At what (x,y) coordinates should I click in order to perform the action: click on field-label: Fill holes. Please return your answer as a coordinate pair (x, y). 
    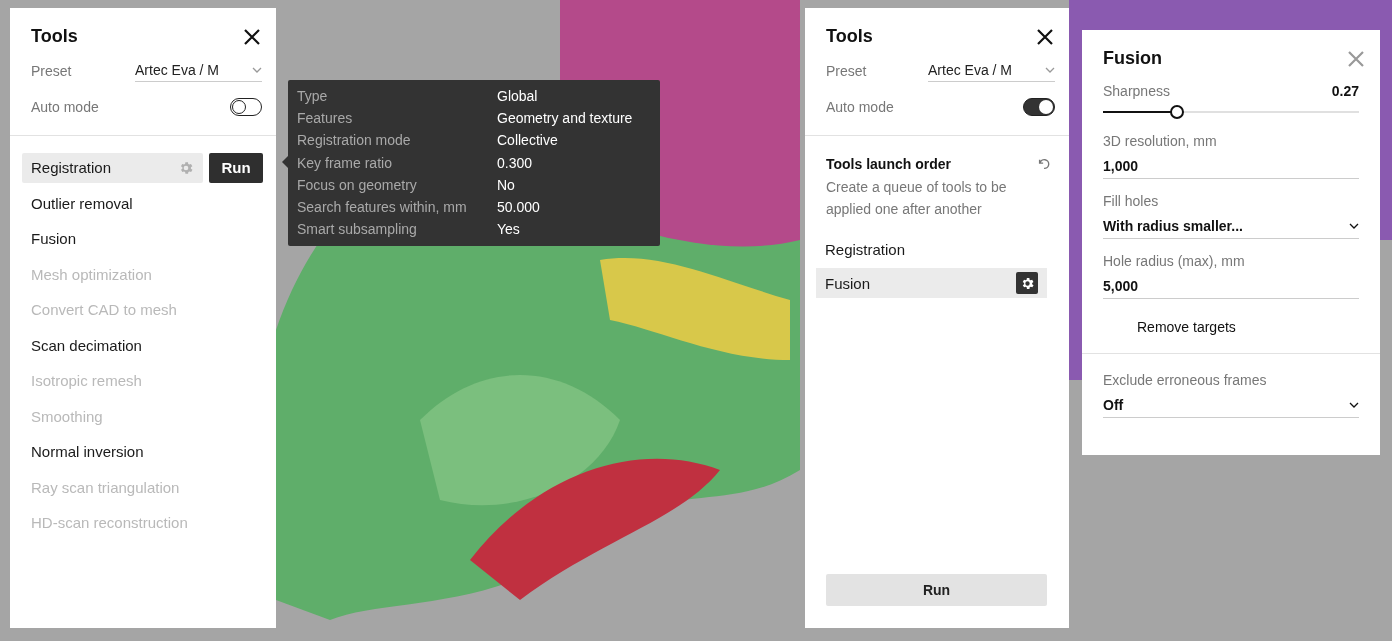
    Looking at the image, I should click on (1131, 201).